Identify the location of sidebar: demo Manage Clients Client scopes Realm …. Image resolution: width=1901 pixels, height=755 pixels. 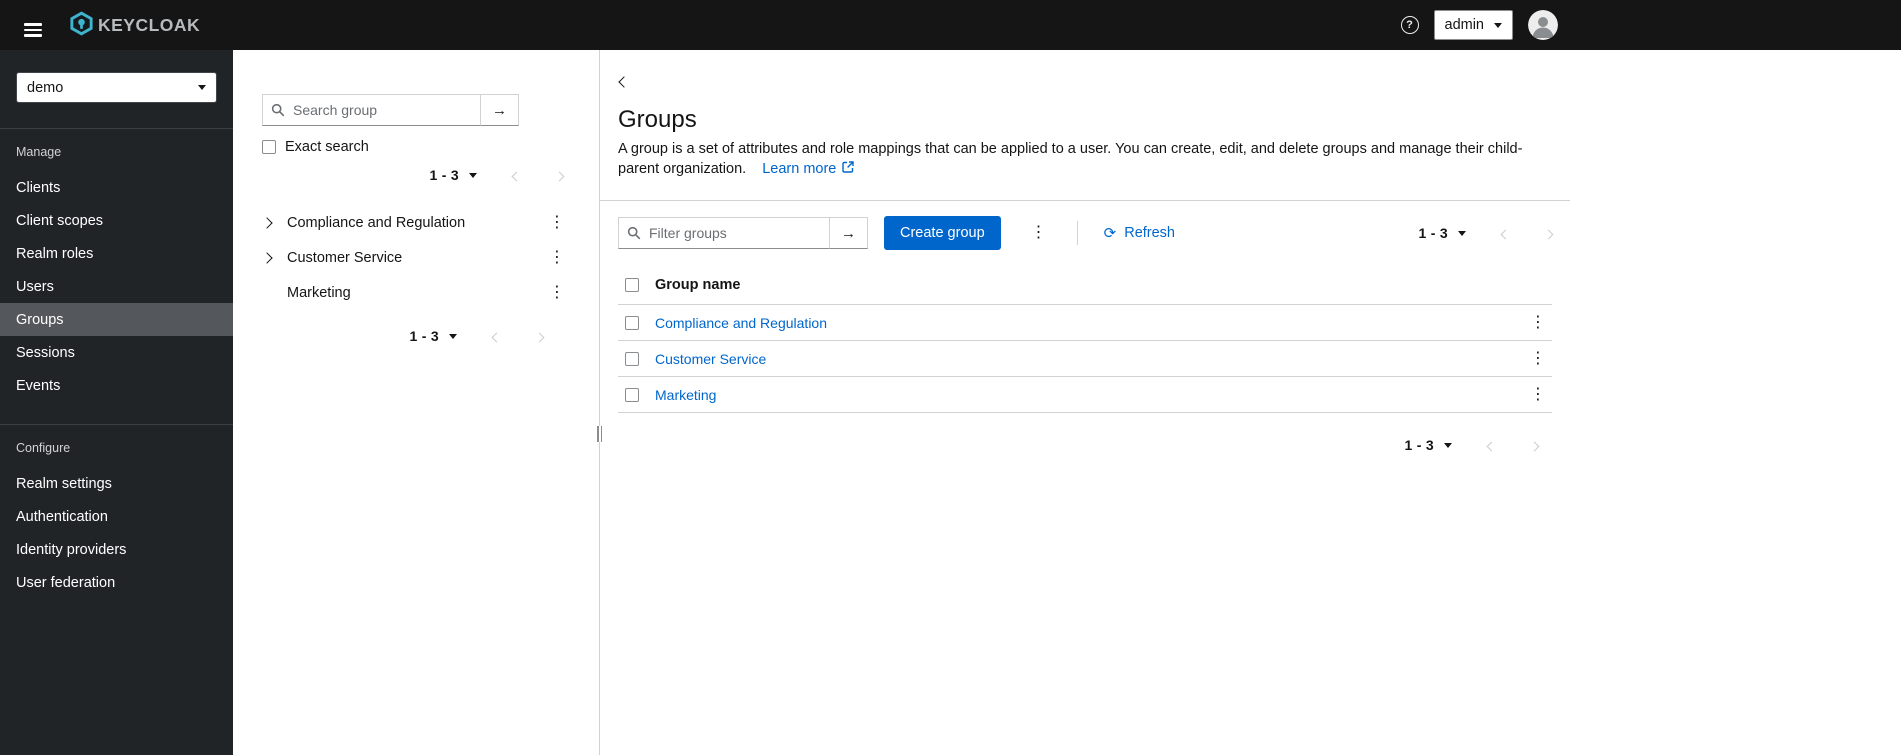
(116, 402).